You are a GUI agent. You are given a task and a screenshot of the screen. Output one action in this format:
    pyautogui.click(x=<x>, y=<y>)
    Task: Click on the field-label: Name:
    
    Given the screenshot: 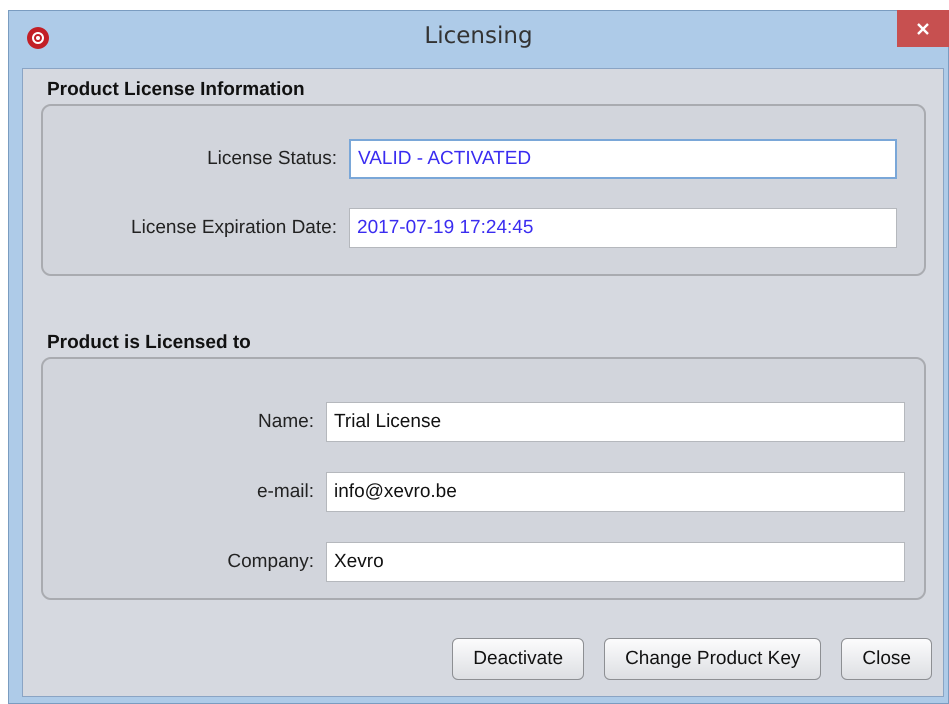 What is the action you would take?
    pyautogui.click(x=286, y=422)
    